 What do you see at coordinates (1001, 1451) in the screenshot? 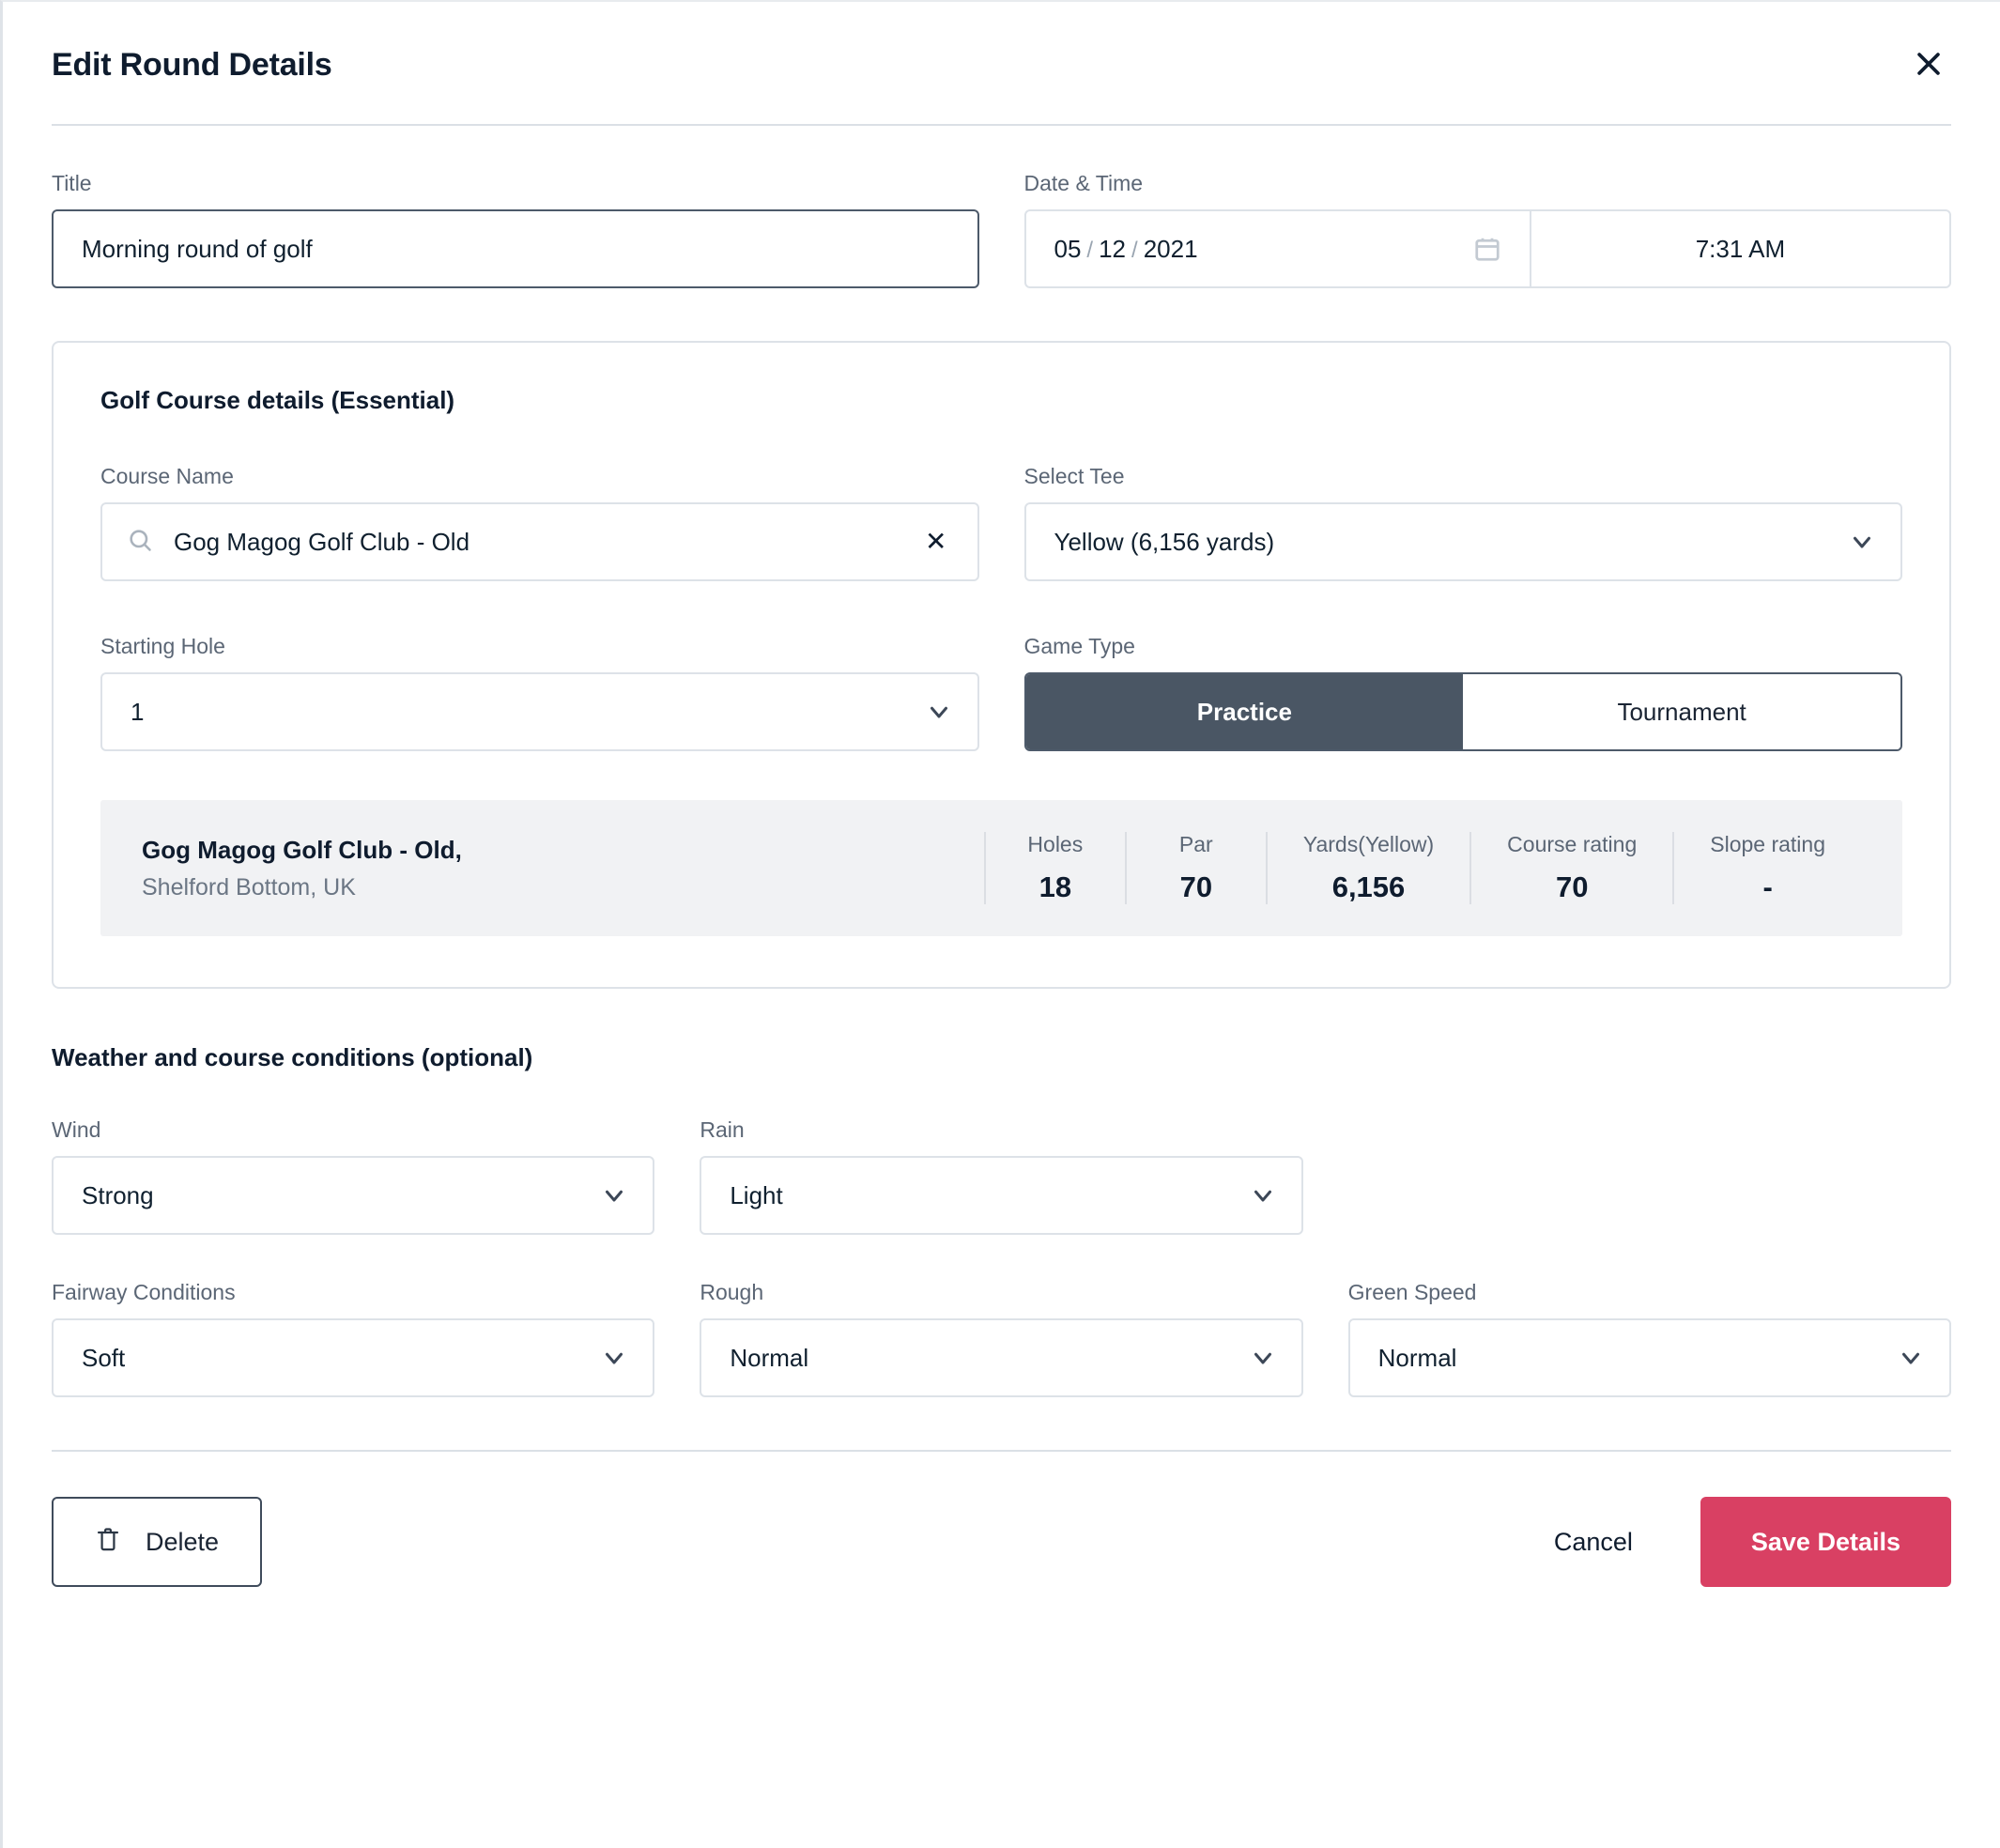
I see `footer-divider` at bounding box center [1001, 1451].